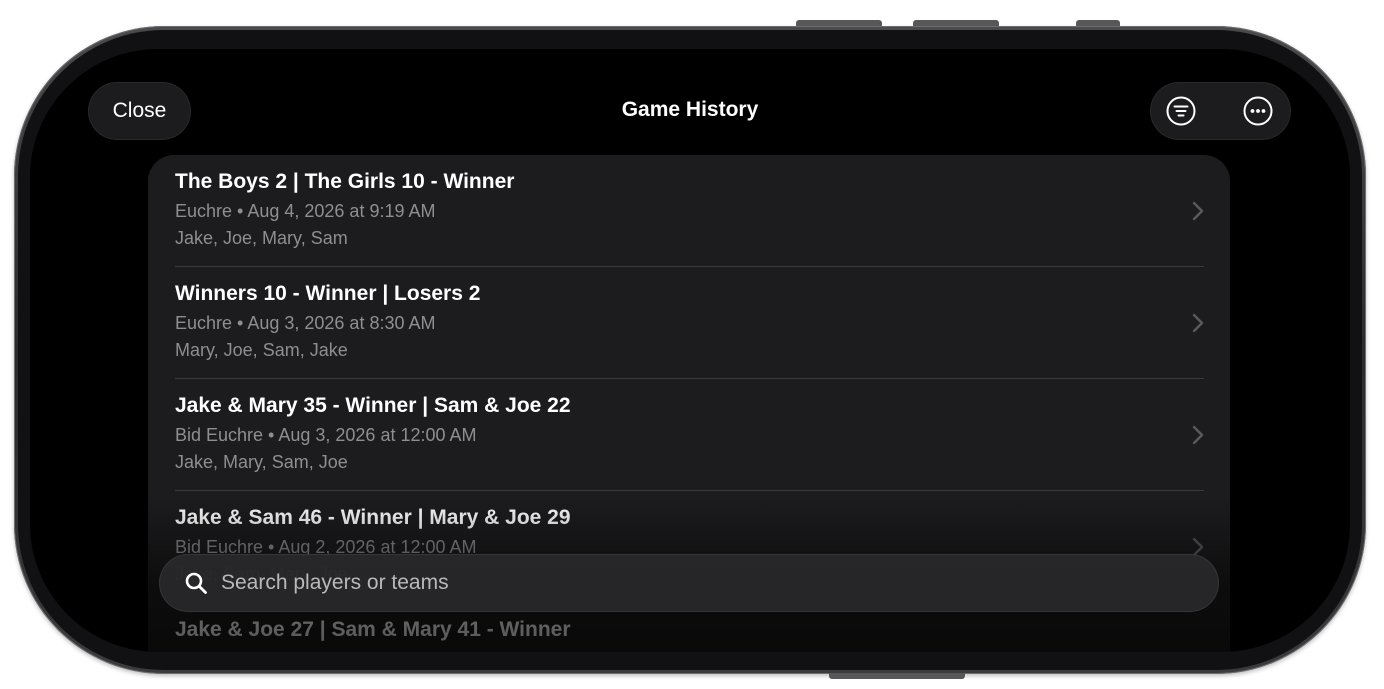 This screenshot has height=689, width=1384. Describe the element at coordinates (305, 323) in the screenshot. I see `game-type-date: Euchre • Aug 3, 2026 at 8:30 AM` at that location.